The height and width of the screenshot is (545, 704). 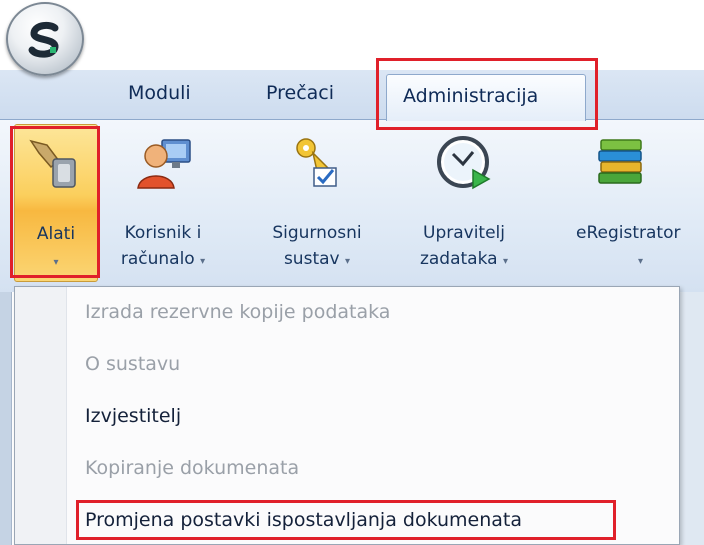 What do you see at coordinates (133, 416) in the screenshot?
I see `menu-item-izvjestitelj: Izvjestitelj` at bounding box center [133, 416].